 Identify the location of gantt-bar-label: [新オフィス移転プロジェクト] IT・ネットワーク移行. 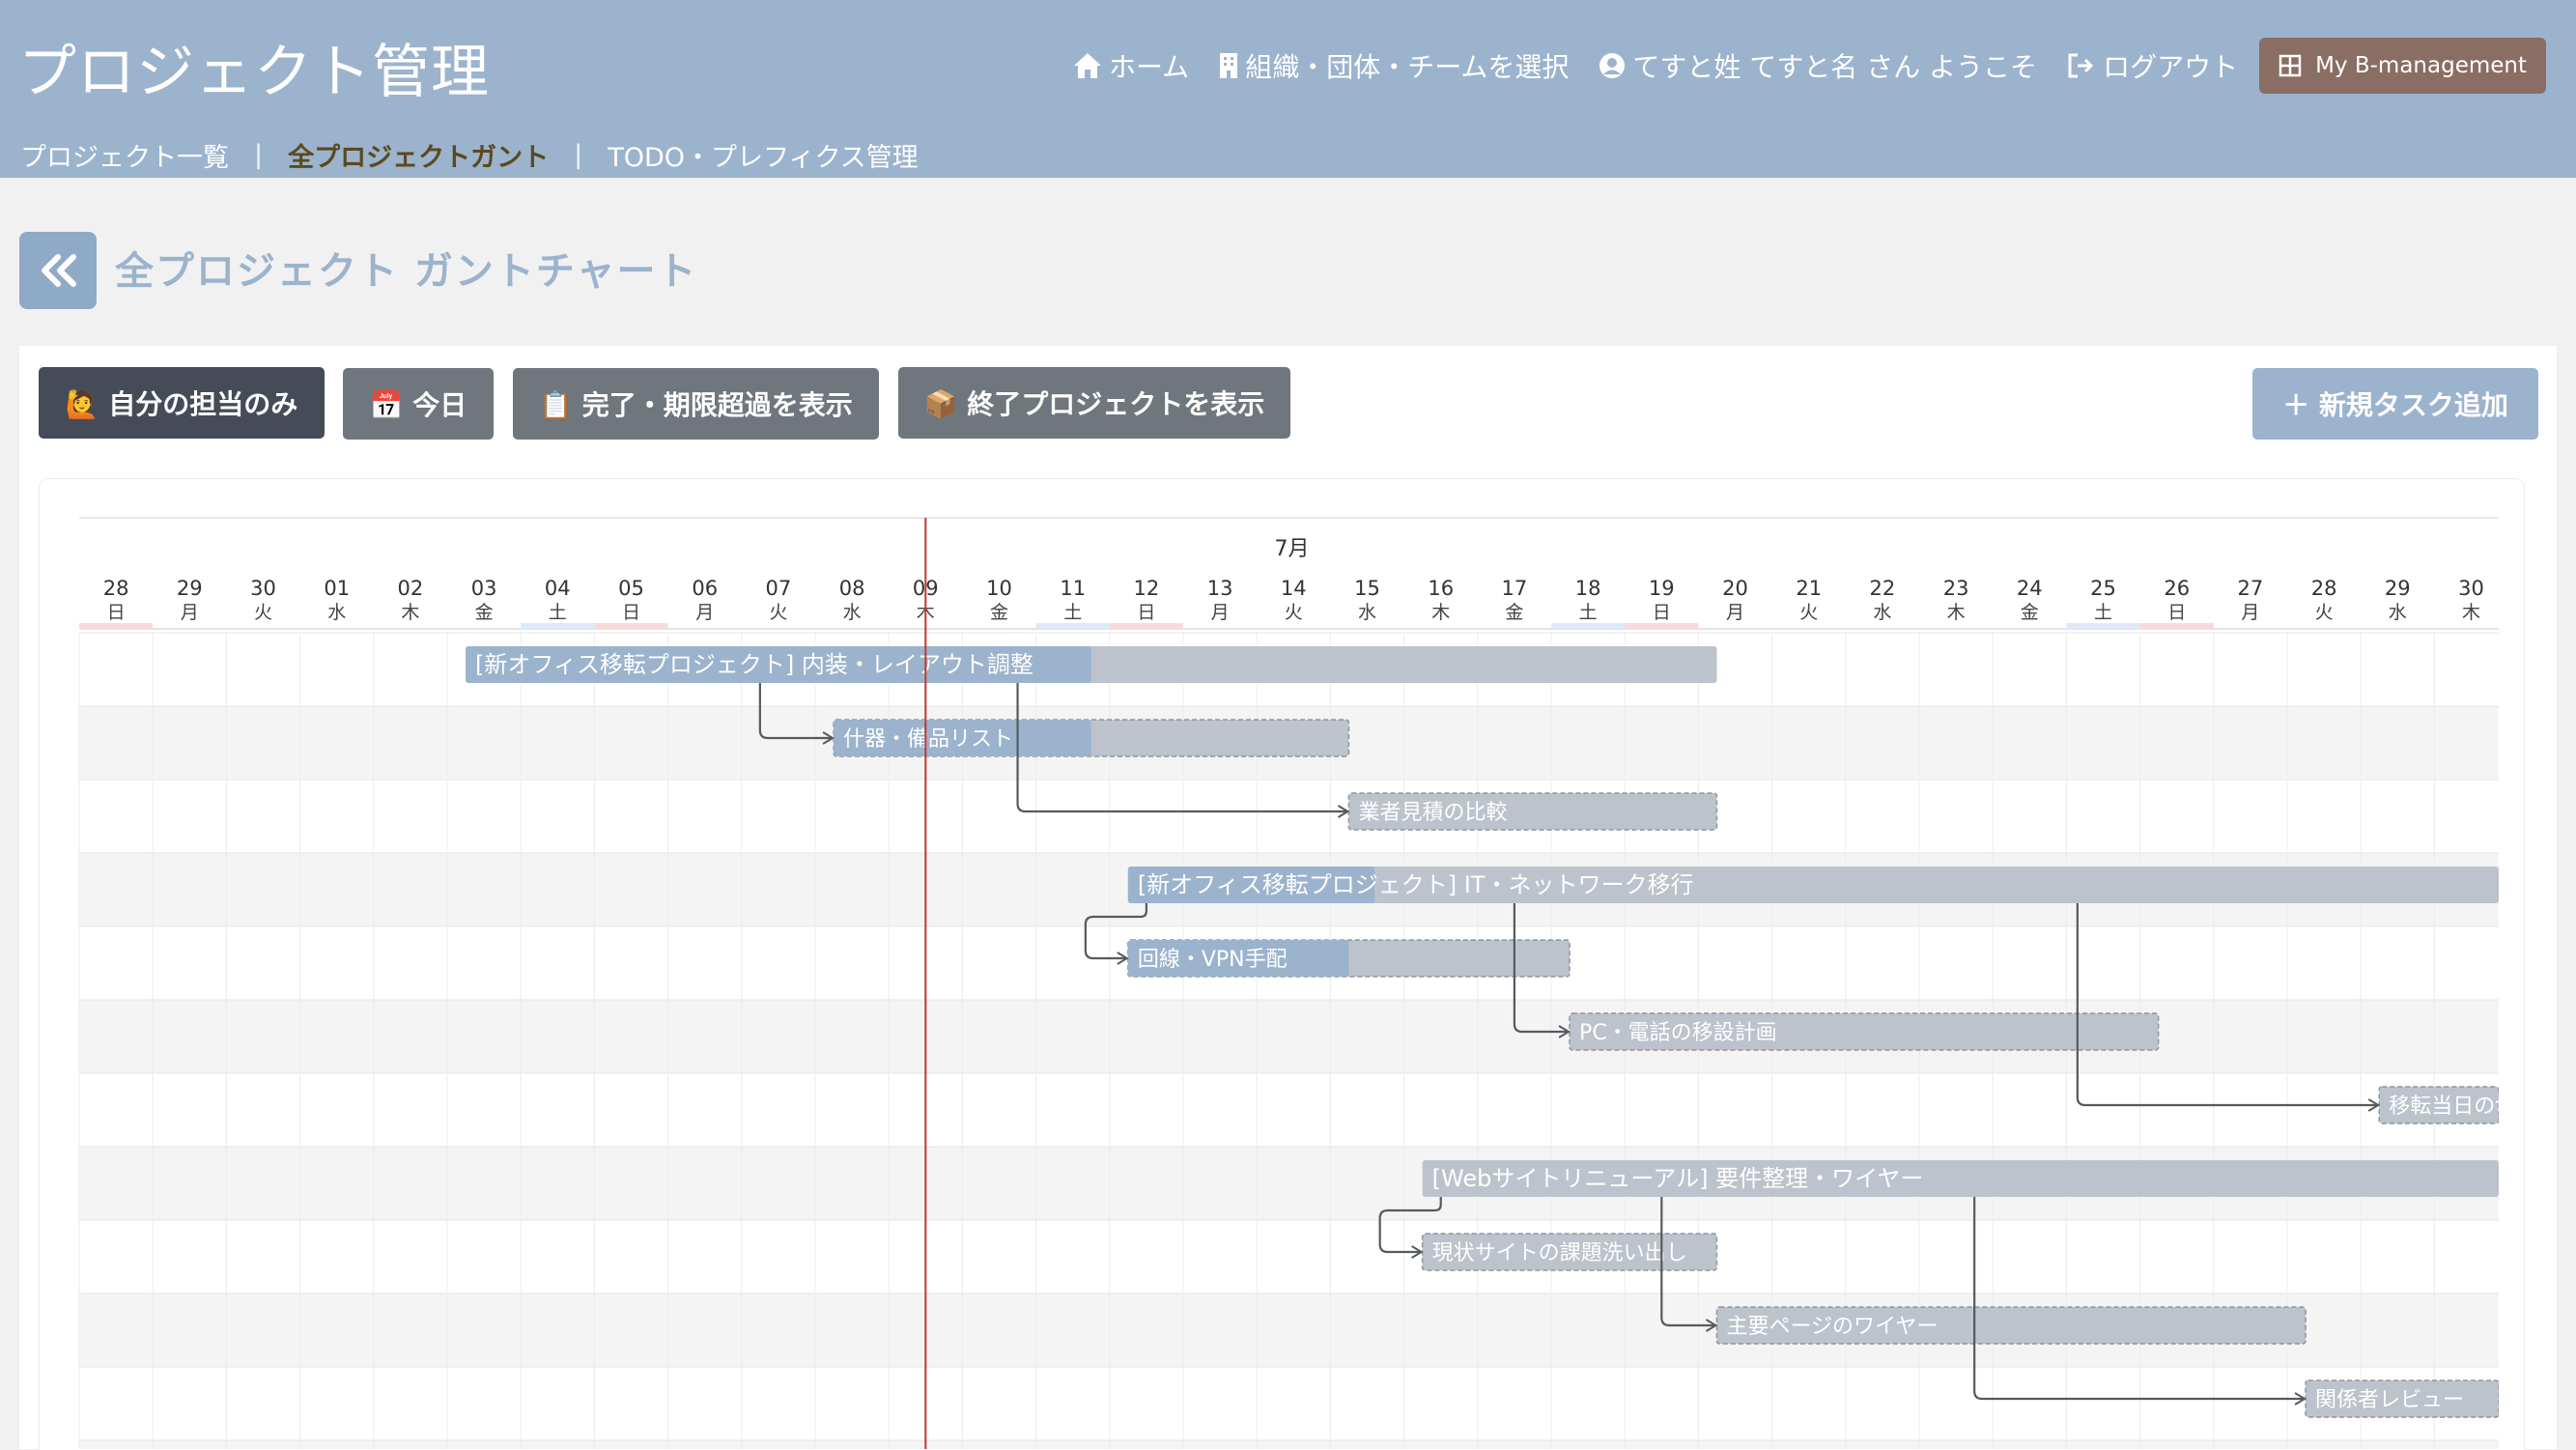
(1416, 885).